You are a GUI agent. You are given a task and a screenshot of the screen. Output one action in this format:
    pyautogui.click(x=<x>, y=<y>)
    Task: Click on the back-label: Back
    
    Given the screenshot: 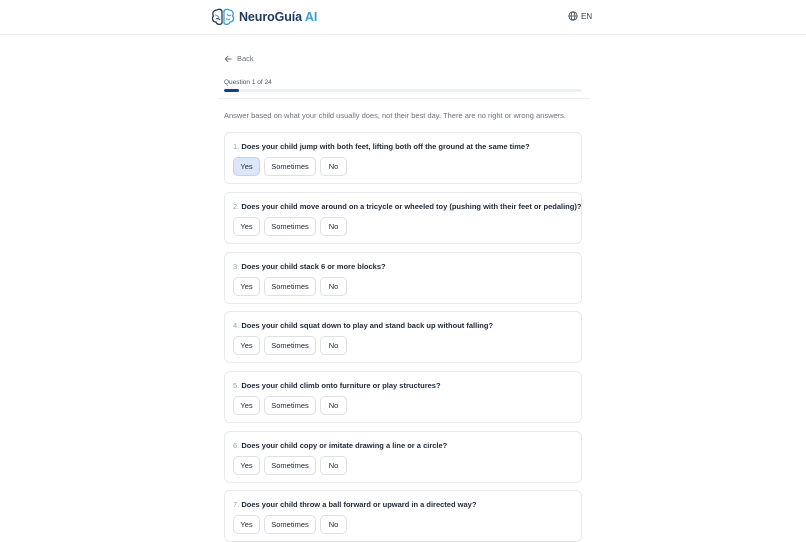 What is the action you would take?
    pyautogui.click(x=245, y=58)
    